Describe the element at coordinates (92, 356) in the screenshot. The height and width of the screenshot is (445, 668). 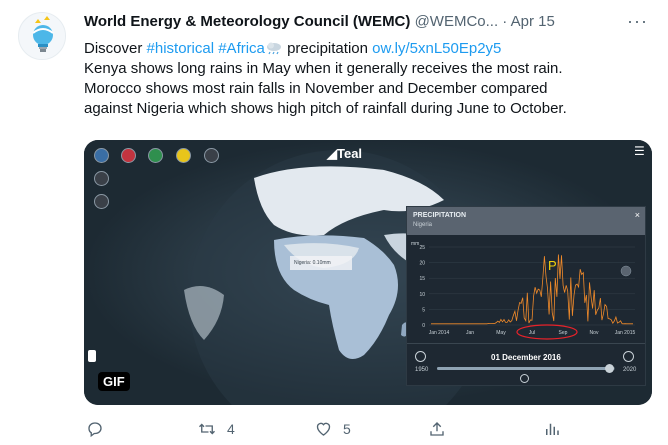
I see `home-icon` at that location.